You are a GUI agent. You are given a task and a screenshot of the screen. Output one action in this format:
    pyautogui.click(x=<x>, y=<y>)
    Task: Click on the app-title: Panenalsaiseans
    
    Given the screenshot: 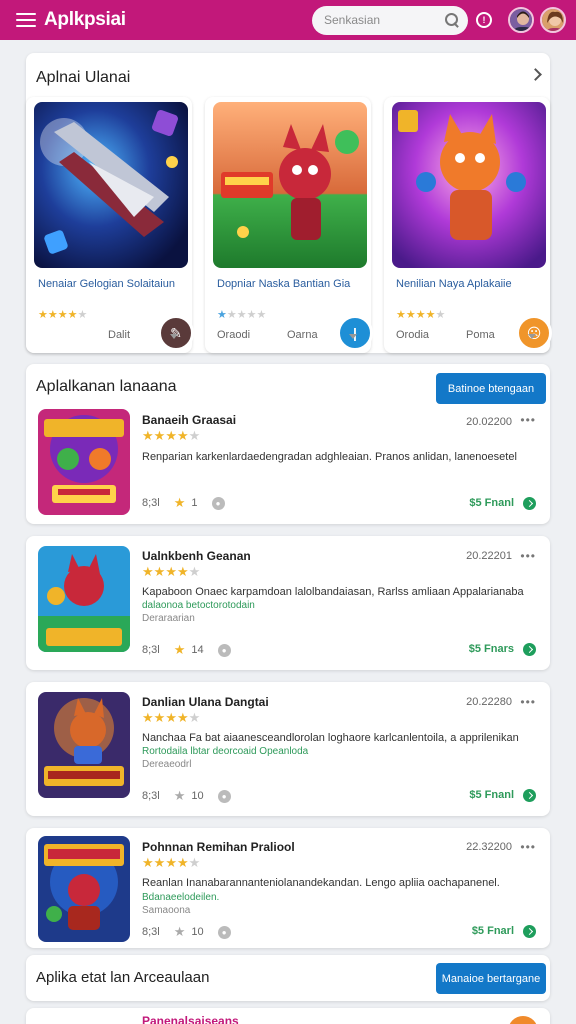 What is the action you would take?
    pyautogui.click(x=190, y=1019)
    